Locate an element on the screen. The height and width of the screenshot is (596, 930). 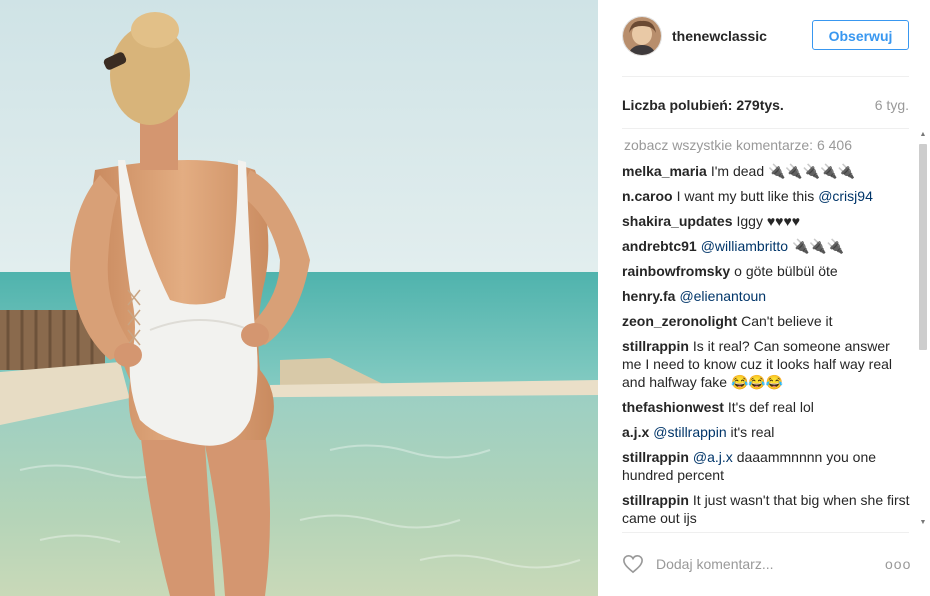
comment-item: rainbowfromsky o göte bülbül öte is located at coordinates (767, 271).